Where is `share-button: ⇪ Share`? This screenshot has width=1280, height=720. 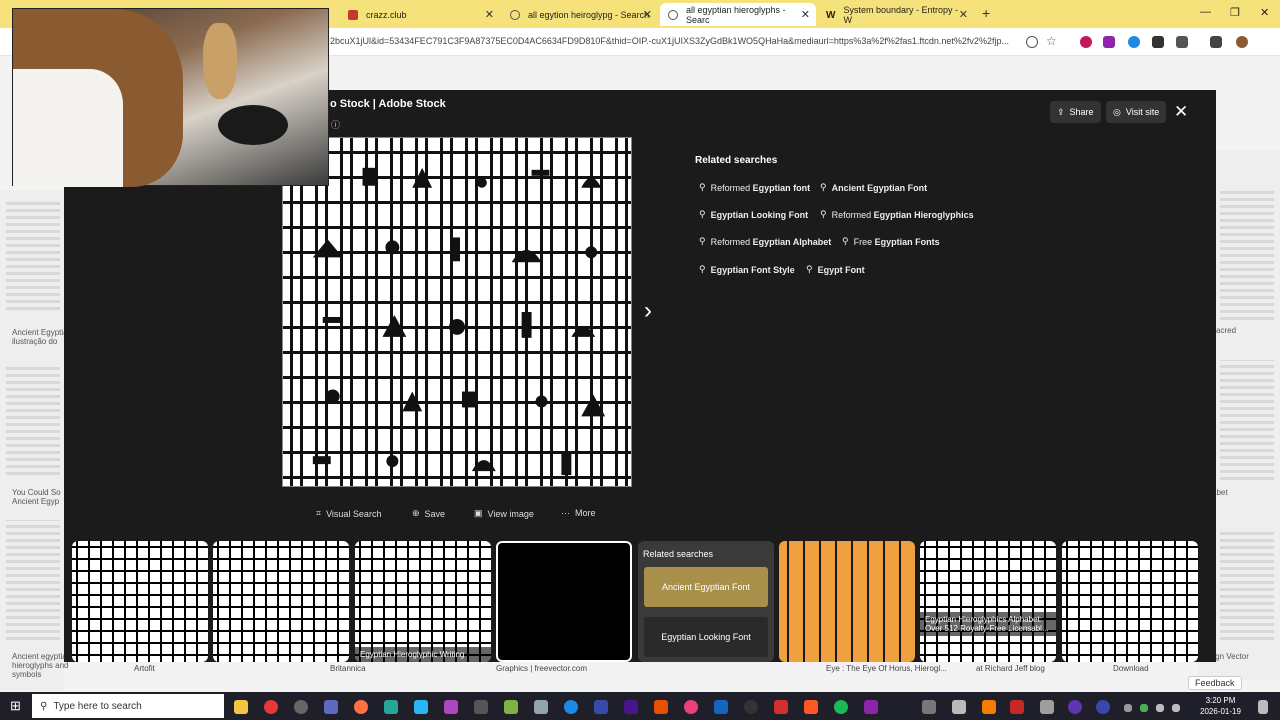 share-button: ⇪ Share is located at coordinates (1075, 112).